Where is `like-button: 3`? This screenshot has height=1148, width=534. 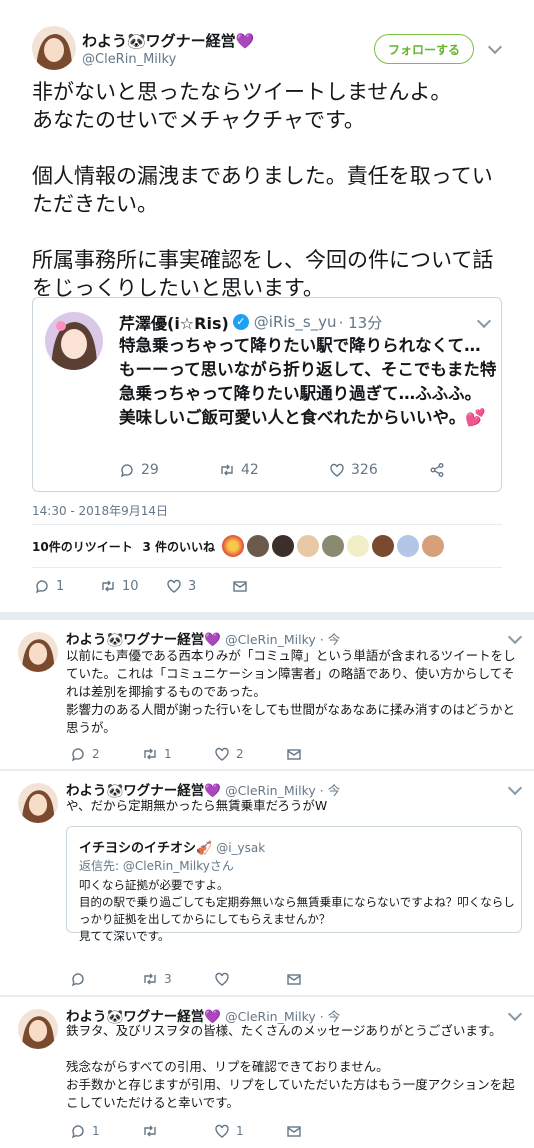 like-button: 3 is located at coordinates (199, 586).